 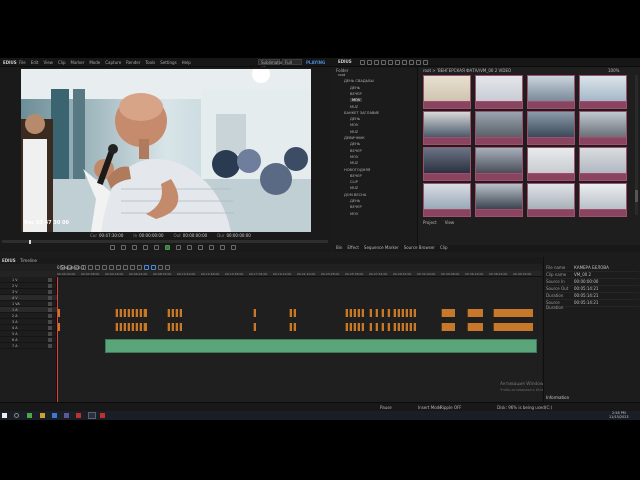 What do you see at coordinates (78, 62) in the screenshot?
I see `menu-marker: Marker` at bounding box center [78, 62].